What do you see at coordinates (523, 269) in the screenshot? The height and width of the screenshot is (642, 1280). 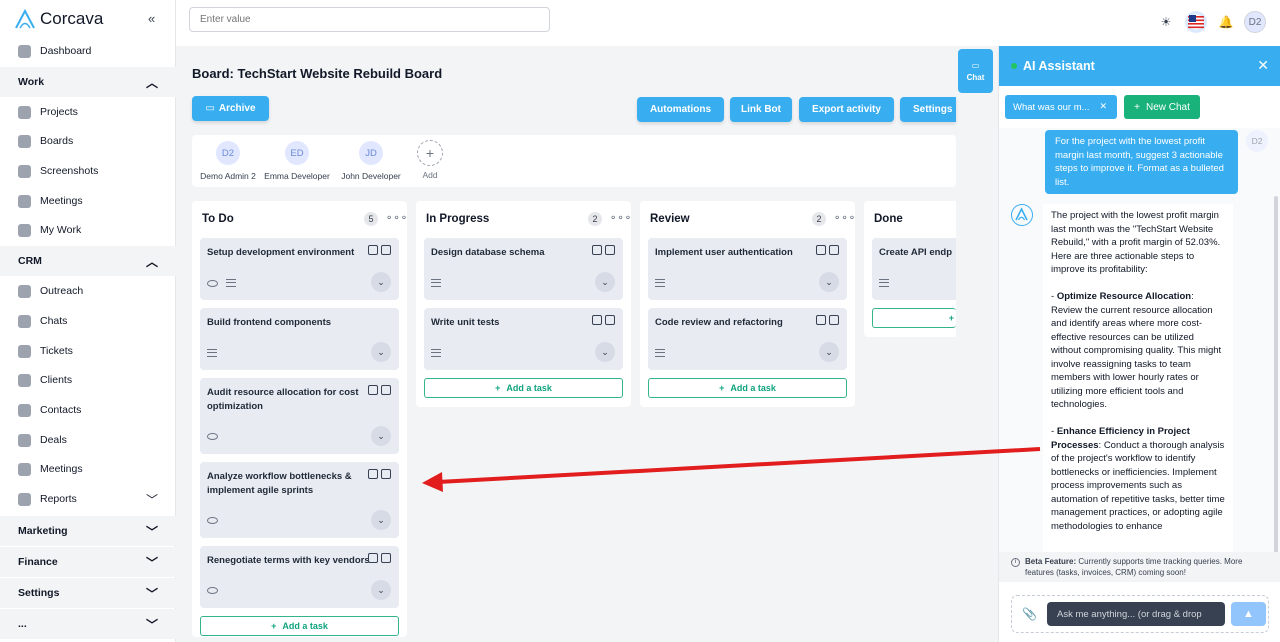 I see `task-card: Design database schema ⌄` at bounding box center [523, 269].